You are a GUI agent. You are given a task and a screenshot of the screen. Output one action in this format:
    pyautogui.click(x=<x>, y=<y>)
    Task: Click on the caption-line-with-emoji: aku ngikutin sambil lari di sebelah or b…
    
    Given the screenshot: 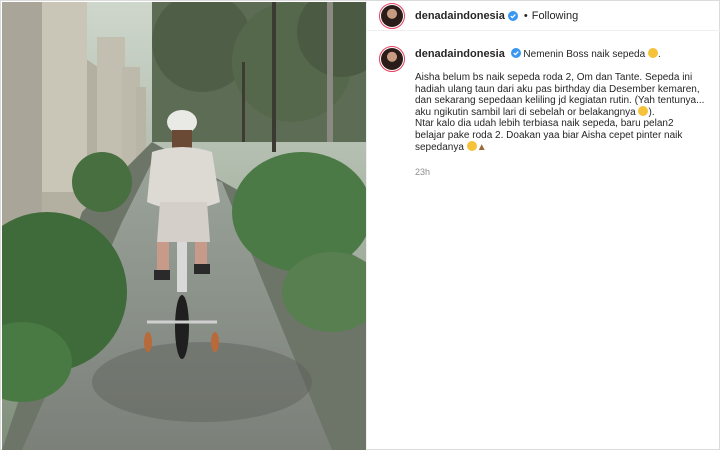 What is the action you would take?
    pyautogui.click(x=535, y=112)
    